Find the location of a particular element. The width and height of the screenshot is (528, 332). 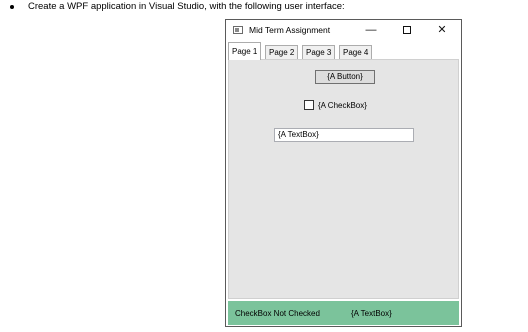

checkbox-box is located at coordinates (309, 105).